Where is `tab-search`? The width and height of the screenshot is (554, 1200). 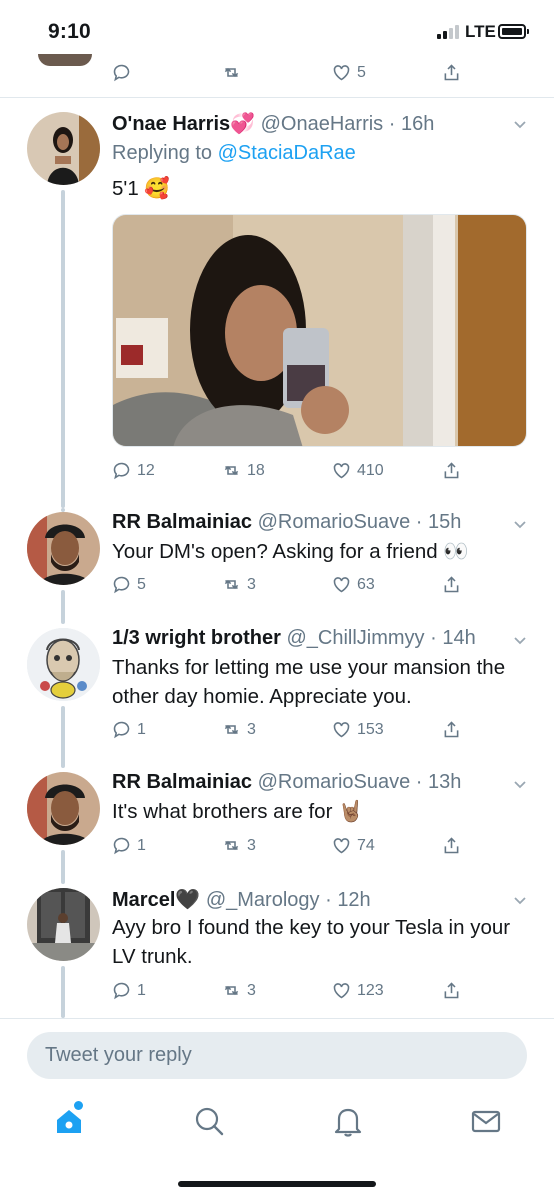 tab-search is located at coordinates (209, 1121).